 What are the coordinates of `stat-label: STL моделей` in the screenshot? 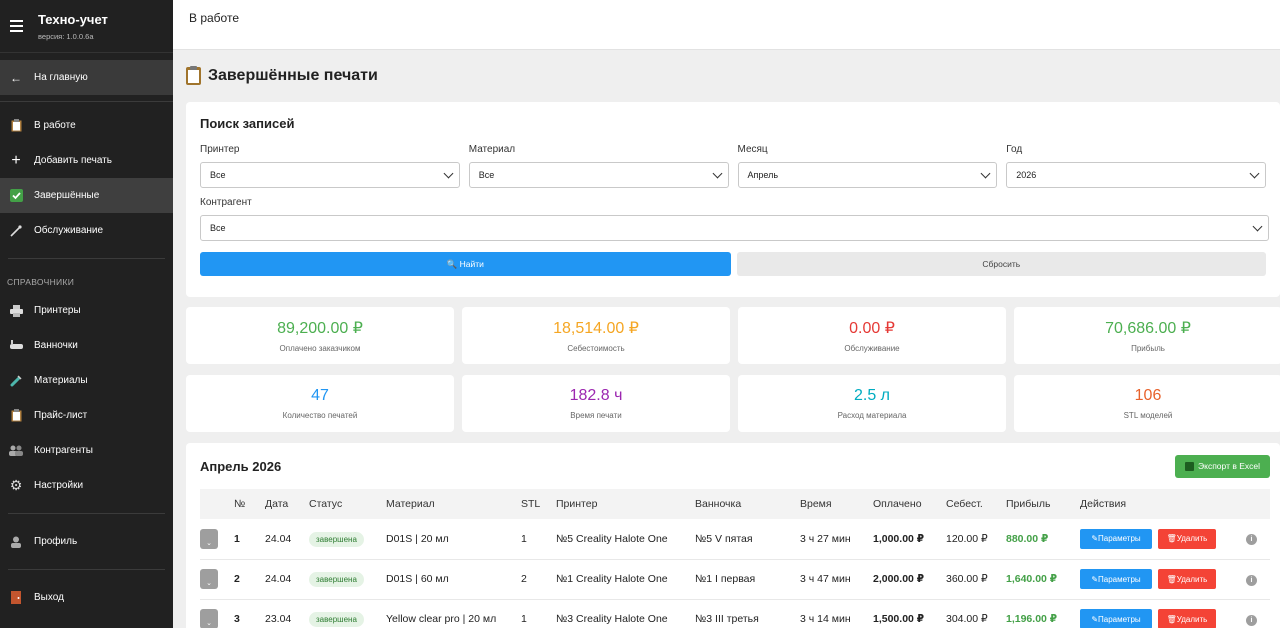 It's located at (1148, 415).